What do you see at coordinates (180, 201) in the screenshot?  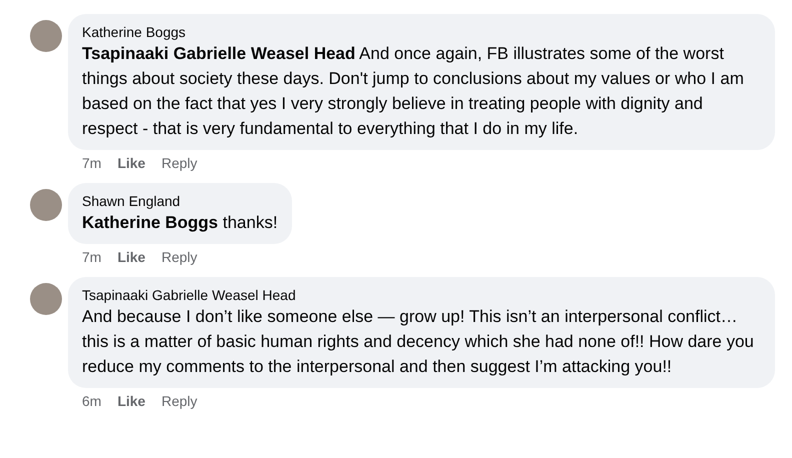 I see `comment-author: Shawn England` at bounding box center [180, 201].